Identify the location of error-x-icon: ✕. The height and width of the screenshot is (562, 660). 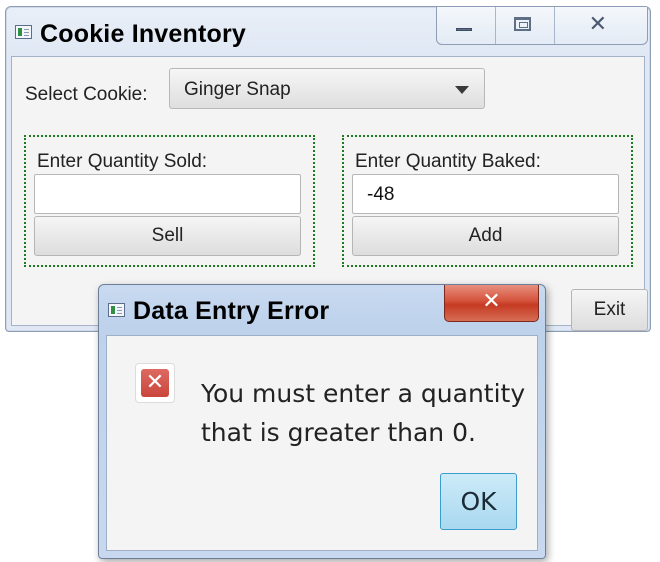
(155, 383).